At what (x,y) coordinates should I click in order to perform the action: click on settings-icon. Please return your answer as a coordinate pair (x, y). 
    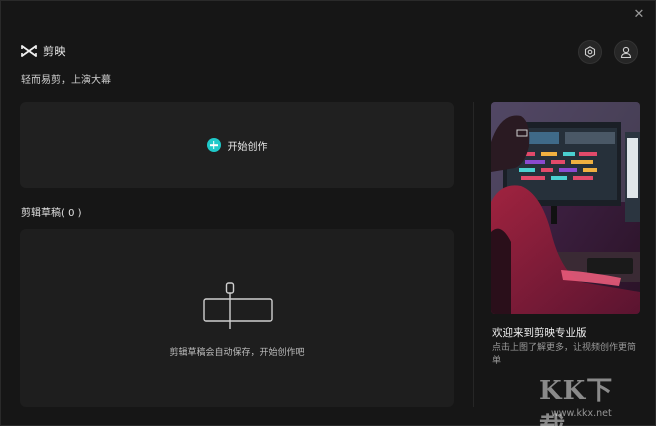
    Looking at the image, I should click on (590, 52).